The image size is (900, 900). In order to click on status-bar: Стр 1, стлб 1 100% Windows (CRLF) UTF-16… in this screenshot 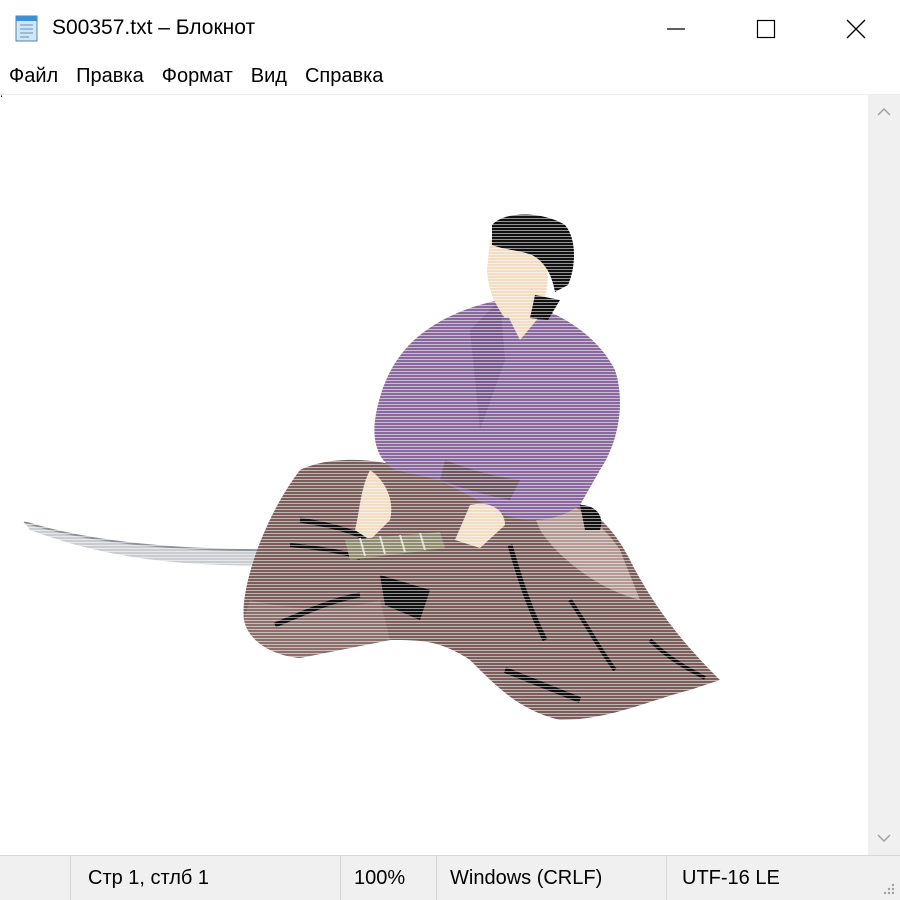, I will do `click(450, 877)`.